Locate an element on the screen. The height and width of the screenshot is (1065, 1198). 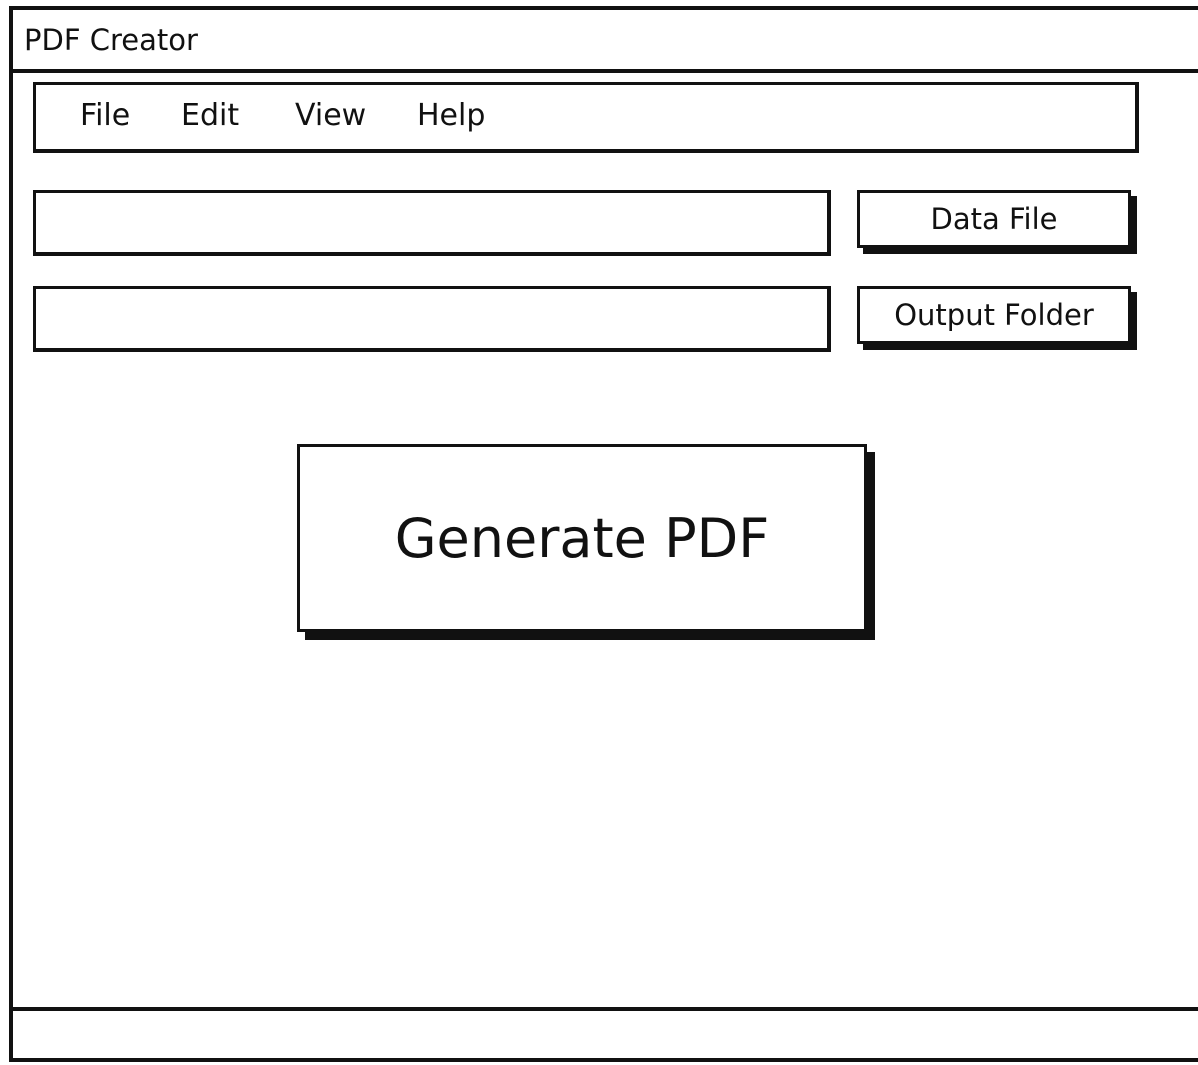
menu-item-view: View is located at coordinates (330, 116).